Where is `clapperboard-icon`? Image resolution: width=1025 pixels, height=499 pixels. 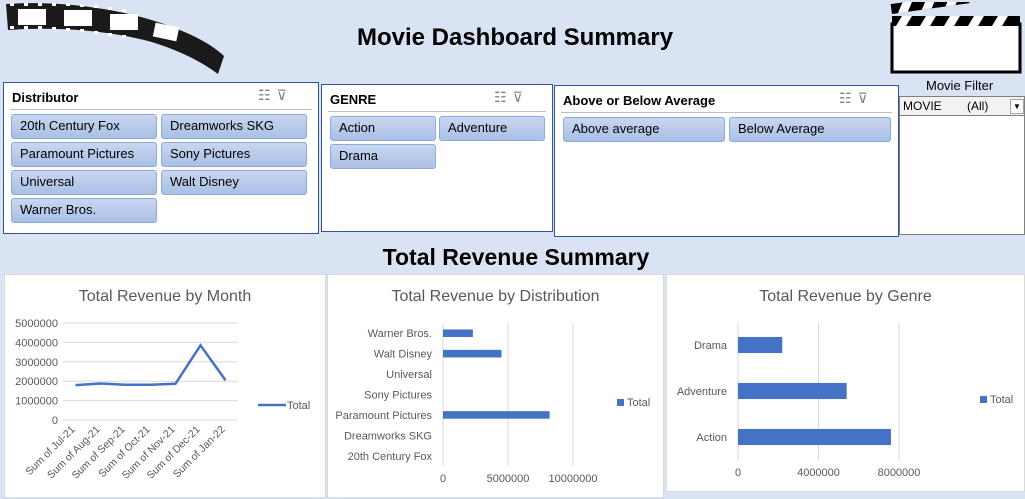
clapperboard-icon is located at coordinates (956, 38).